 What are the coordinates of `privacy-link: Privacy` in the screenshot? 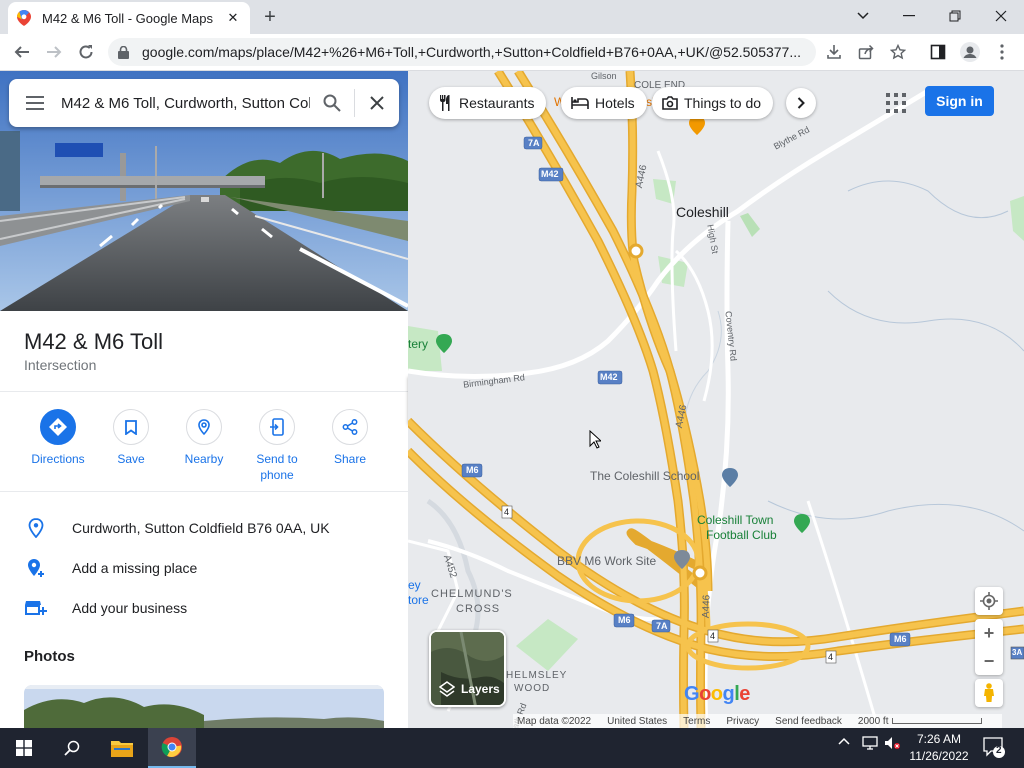 It's located at (742, 721).